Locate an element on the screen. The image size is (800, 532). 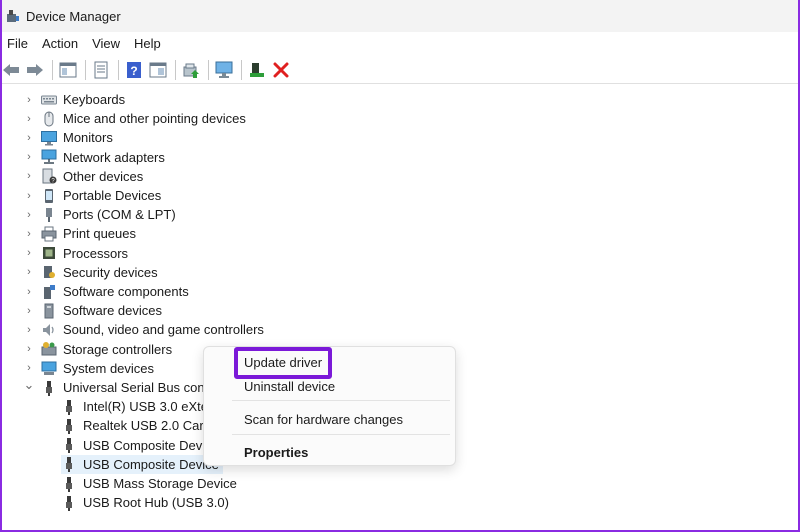
tree-category: › Processors is located at coordinates (76, 253).